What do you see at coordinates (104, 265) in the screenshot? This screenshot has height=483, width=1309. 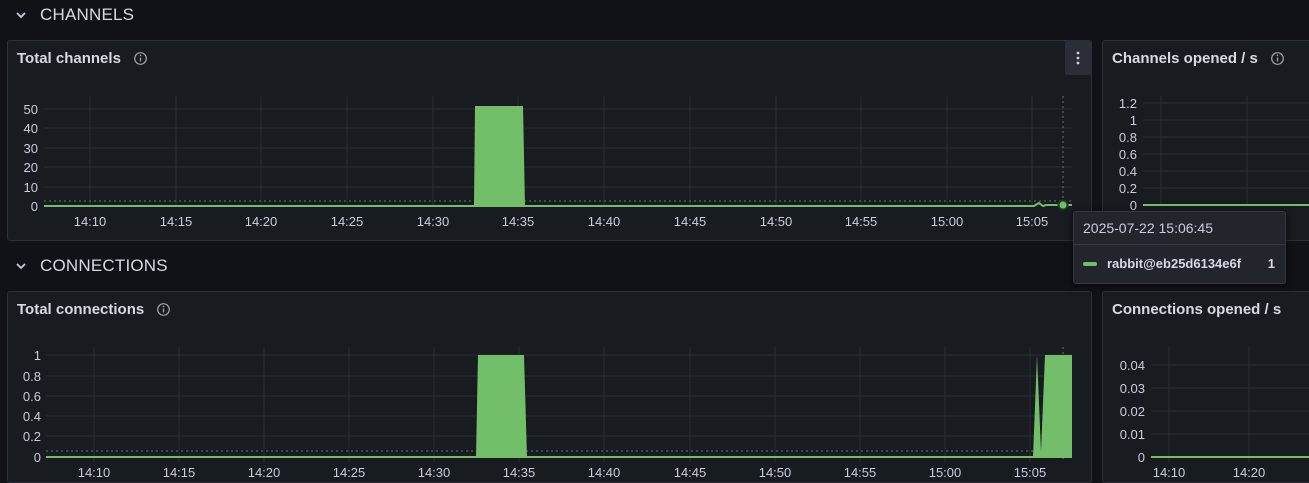 I see `row-title: CONNECTIONS` at bounding box center [104, 265].